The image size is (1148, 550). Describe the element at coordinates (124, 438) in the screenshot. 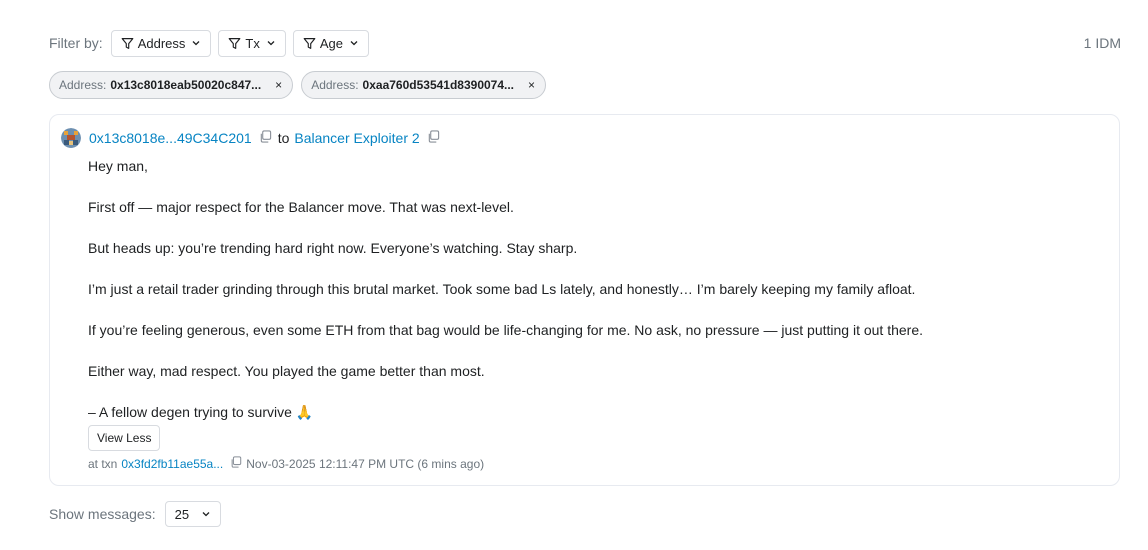

I see `view-less-button: View Less` at that location.